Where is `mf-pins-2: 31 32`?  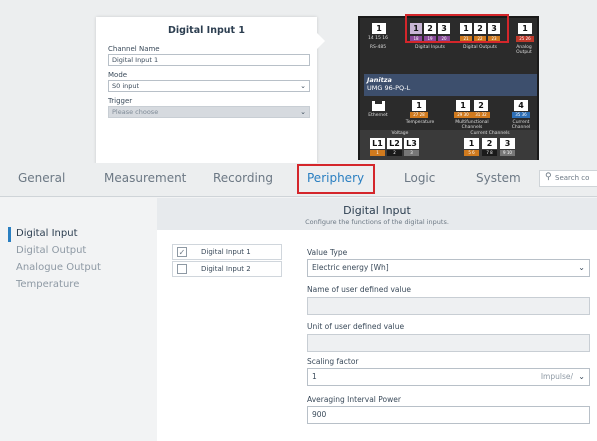 mf-pins-2: 31 32 is located at coordinates (481, 115).